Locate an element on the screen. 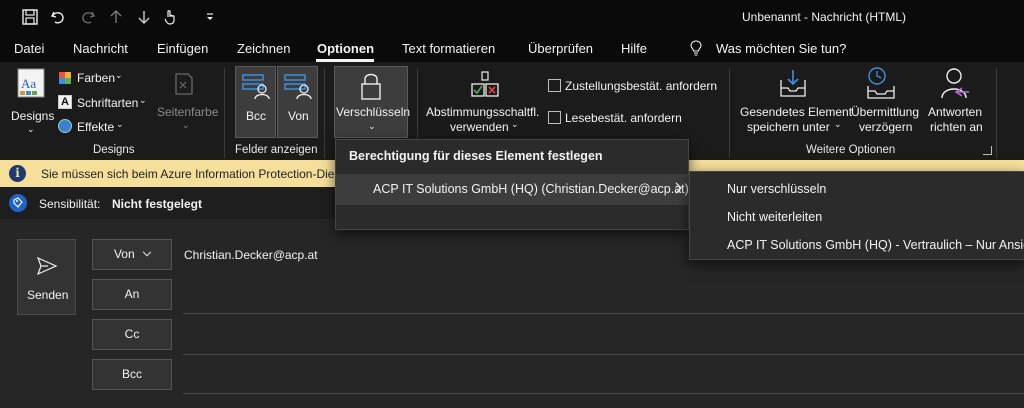 This screenshot has width=1024, height=408. gesendetes-chevron-icon: ⌄ is located at coordinates (838, 124).